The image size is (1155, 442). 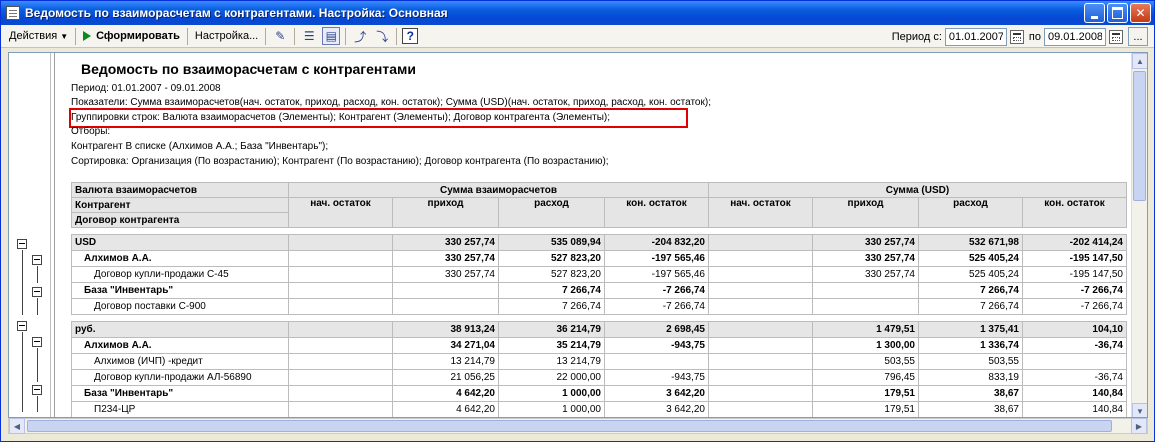 I want to click on scroll-left-icon: ◀, so click(x=17, y=426).